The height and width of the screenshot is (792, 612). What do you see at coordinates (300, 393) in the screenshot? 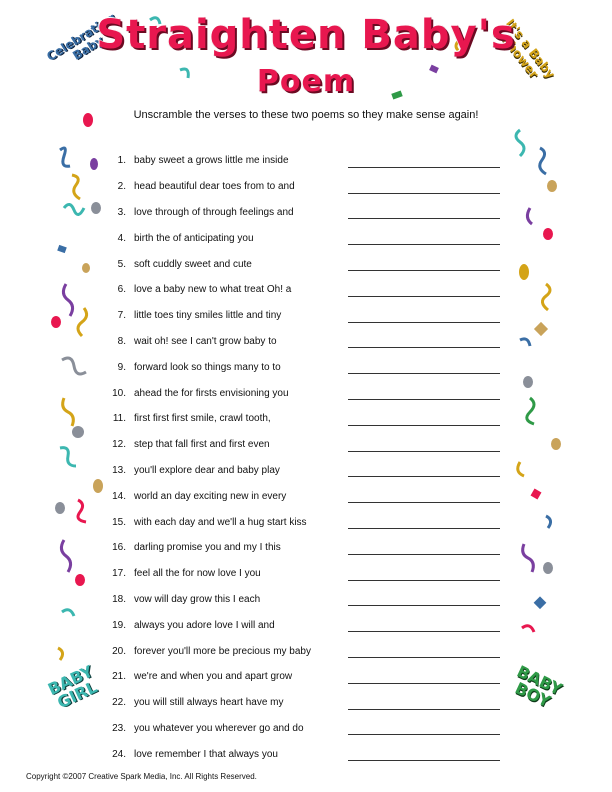
I see `verse-row: 10. ahead the for firsts envisioning you` at bounding box center [300, 393].